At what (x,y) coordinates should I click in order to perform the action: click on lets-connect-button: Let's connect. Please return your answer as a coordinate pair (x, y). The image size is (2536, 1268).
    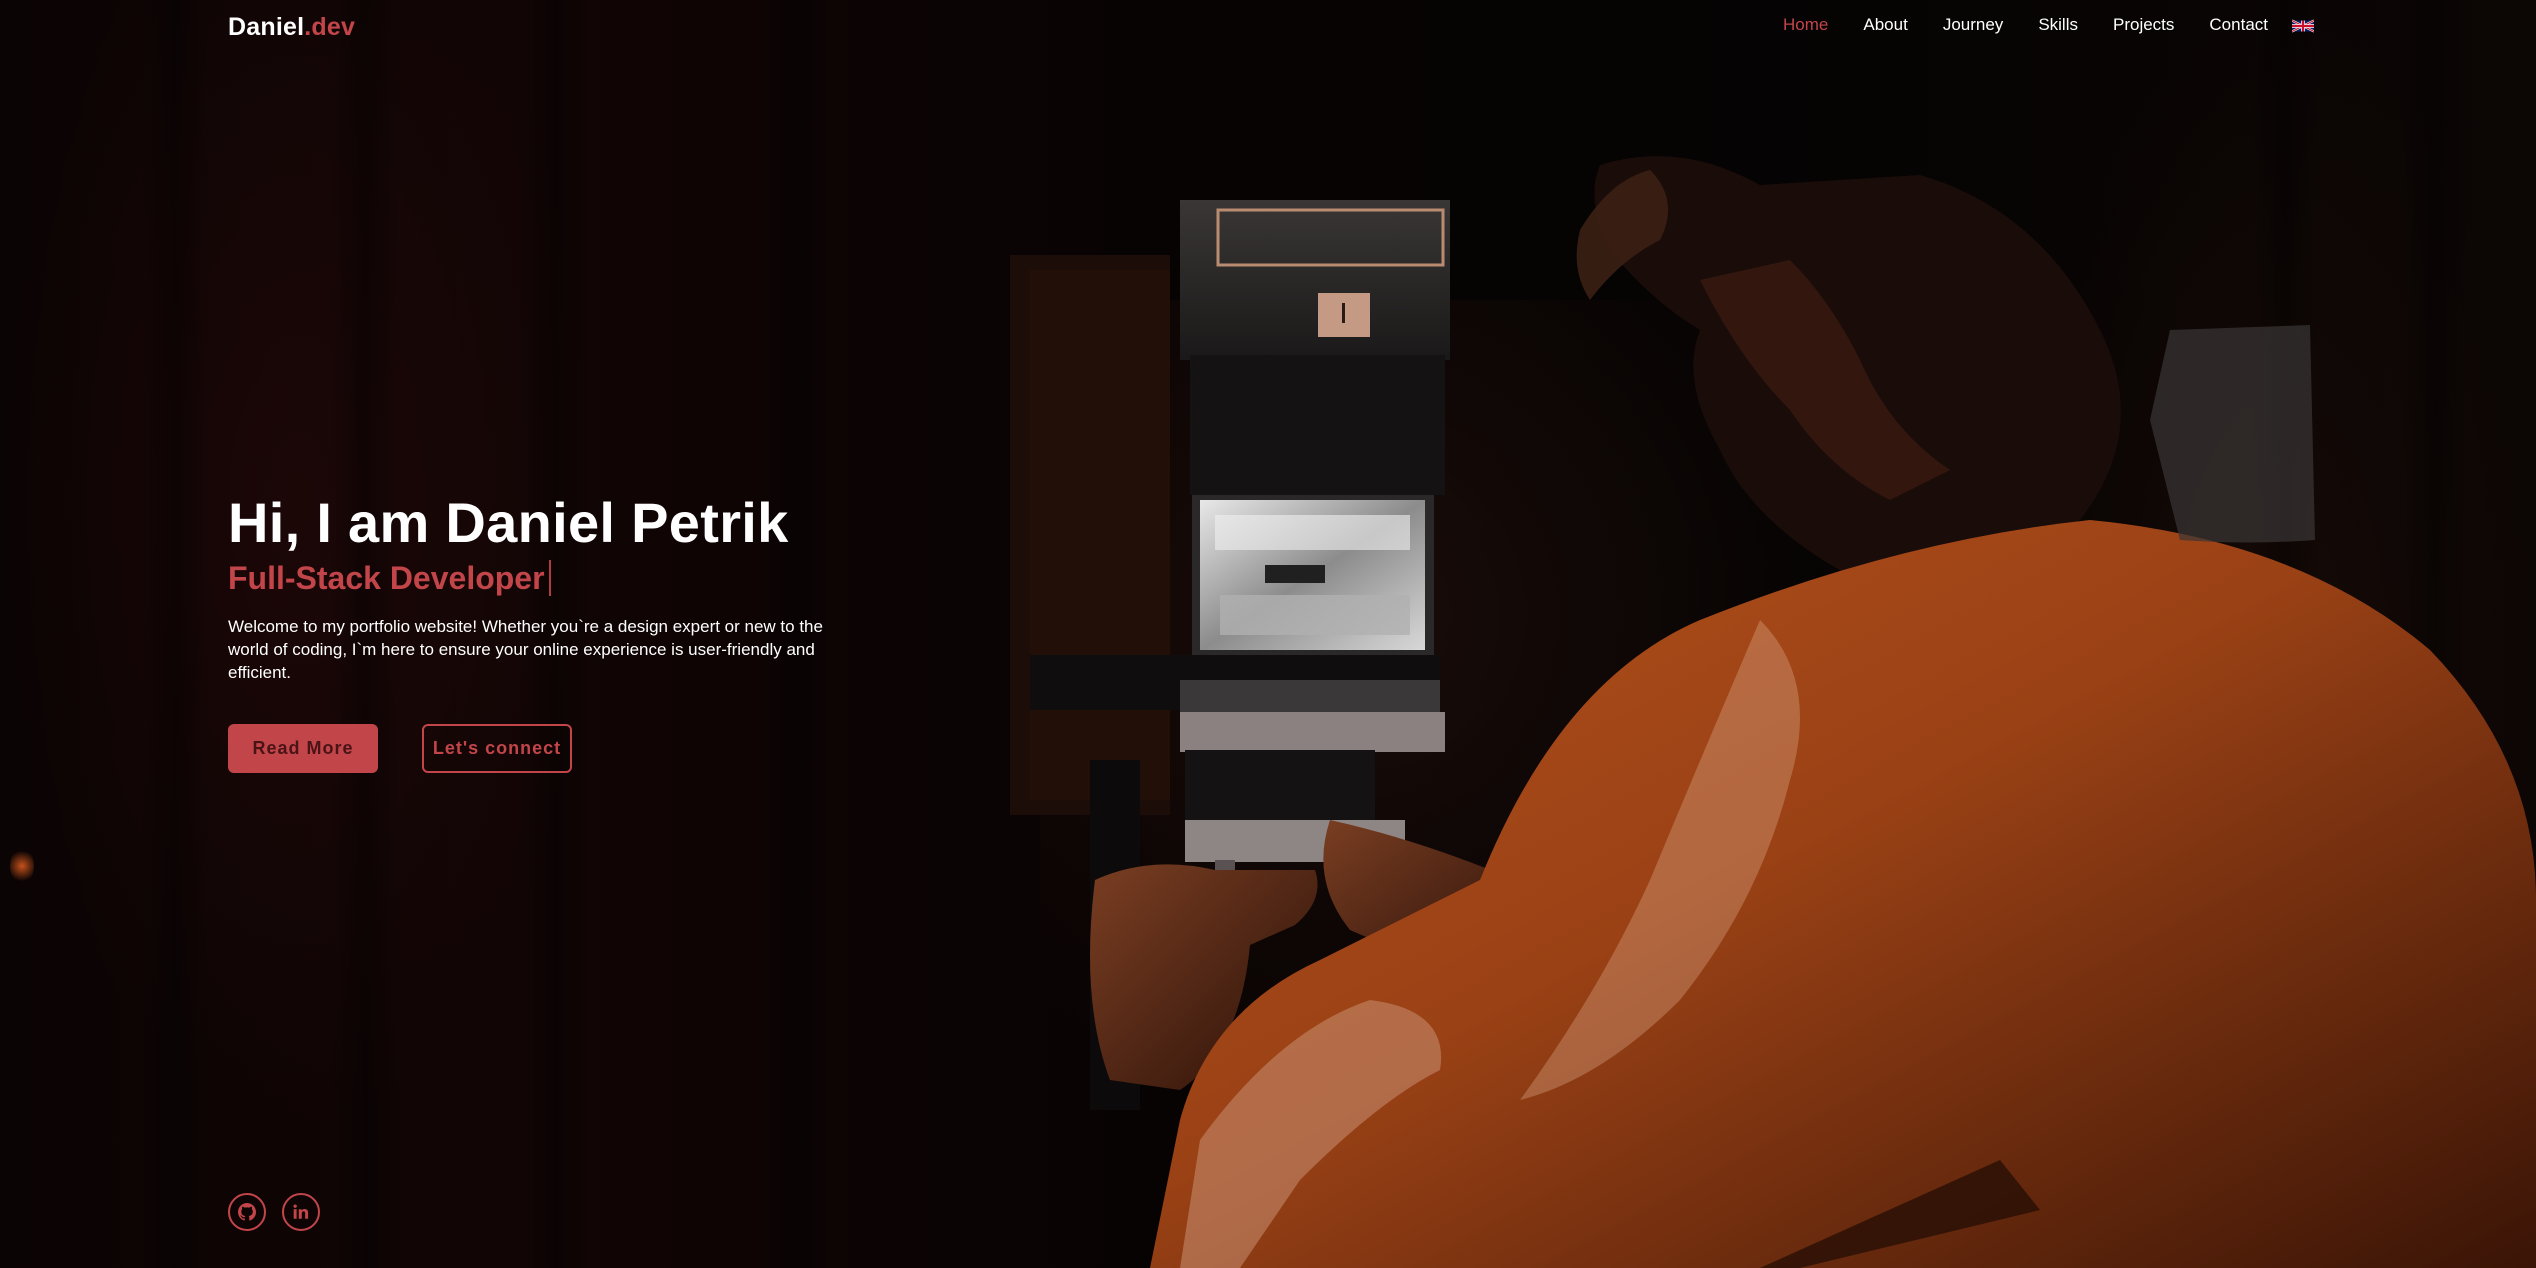
    Looking at the image, I should click on (497, 748).